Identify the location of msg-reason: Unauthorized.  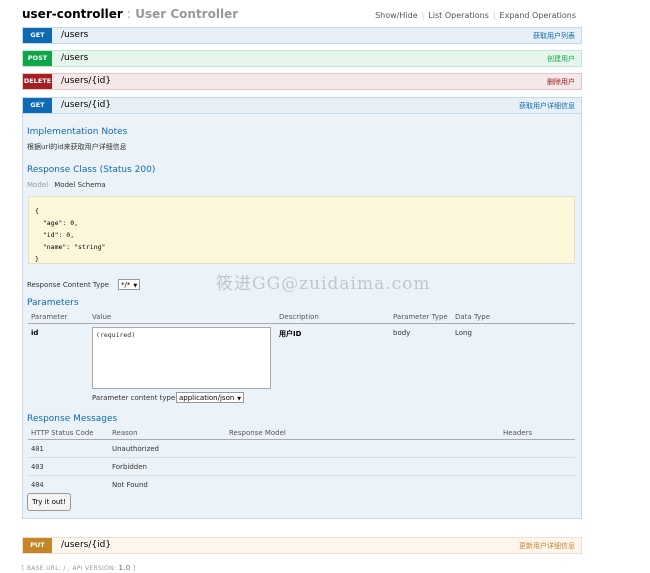
(135, 449).